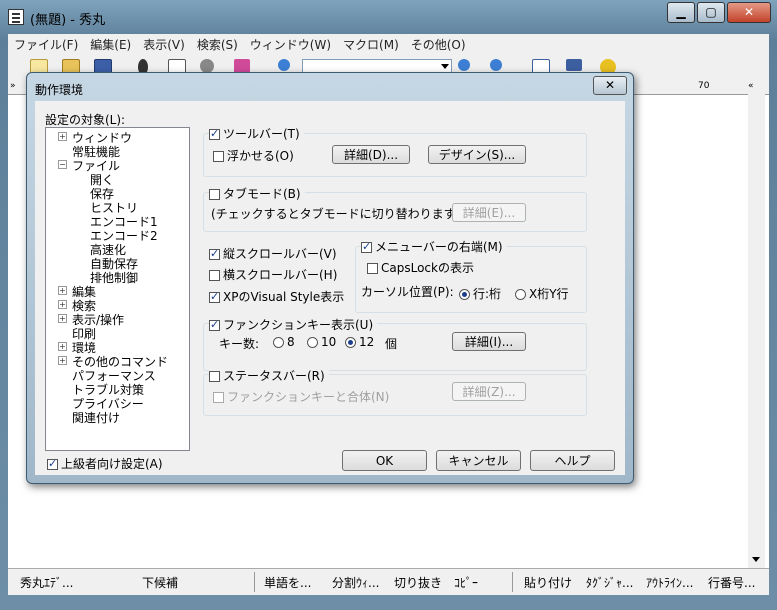 Image resolution: width=777 pixels, height=610 pixels. Describe the element at coordinates (273, 274) in the screenshot. I see `hscroll-checkbox: 横スクロールバー(H)` at that location.